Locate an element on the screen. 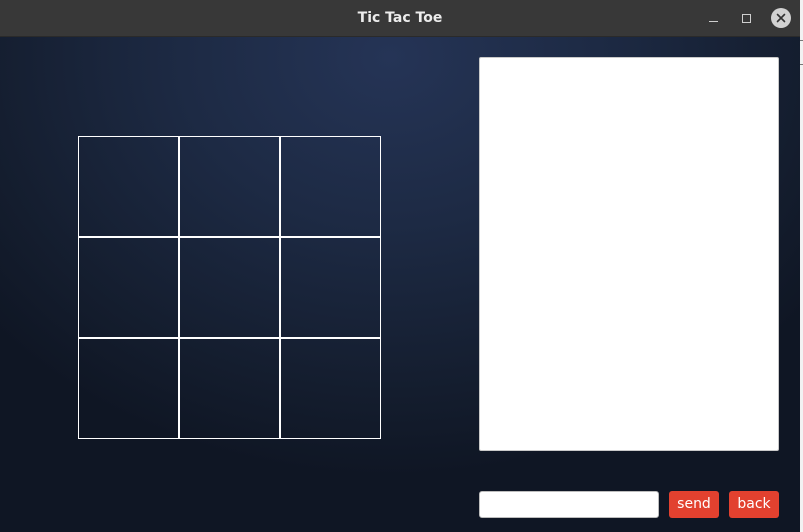  title-bar: Tic Tac Toe is located at coordinates (400, 18).